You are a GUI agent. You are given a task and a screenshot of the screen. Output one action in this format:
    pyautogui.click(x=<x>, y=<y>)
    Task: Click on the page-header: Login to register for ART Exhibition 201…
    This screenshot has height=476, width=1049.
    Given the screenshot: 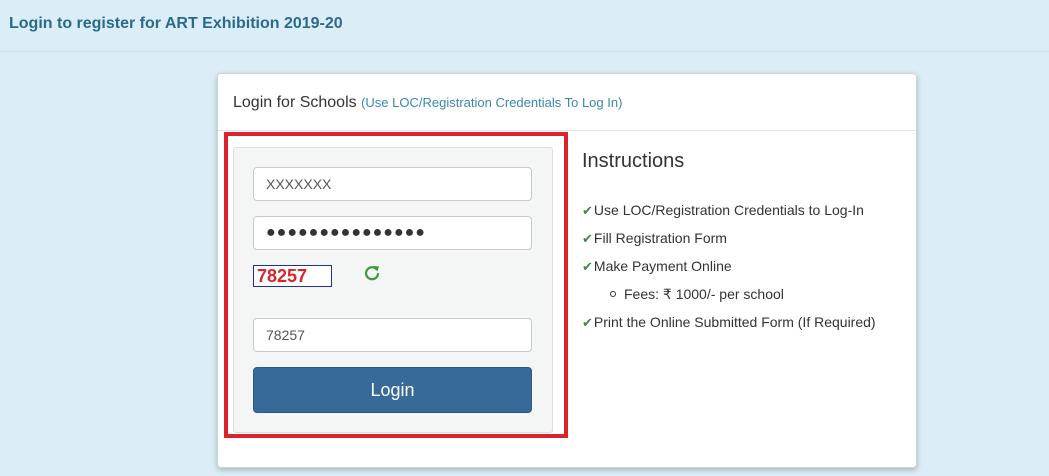 What is the action you would take?
    pyautogui.click(x=524, y=26)
    